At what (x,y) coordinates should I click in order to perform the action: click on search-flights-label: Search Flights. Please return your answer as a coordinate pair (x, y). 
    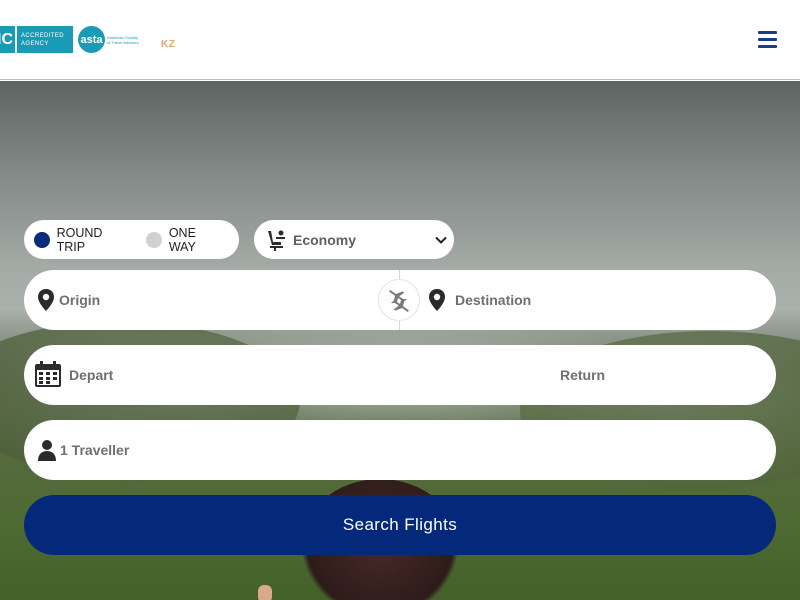
    Looking at the image, I should click on (400, 525).